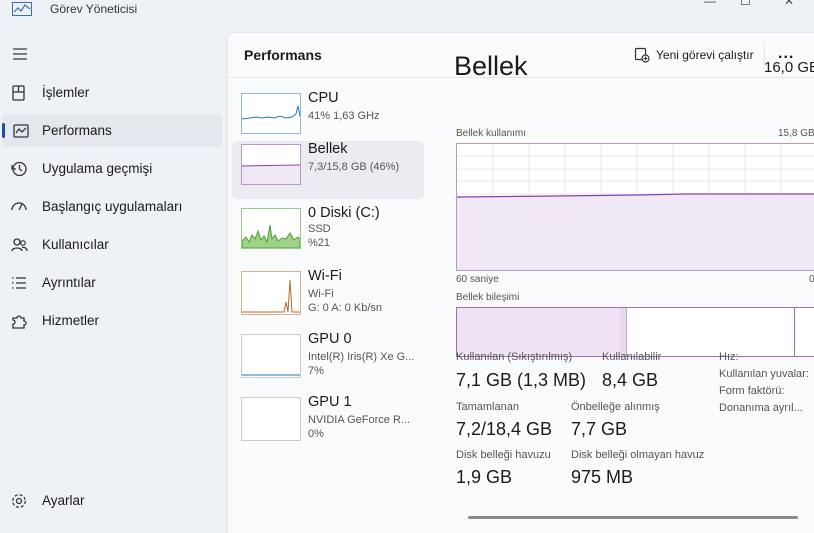  What do you see at coordinates (407, 16) in the screenshot?
I see `title-bar: Görev Yöneticisi — ☐ ✕` at bounding box center [407, 16].